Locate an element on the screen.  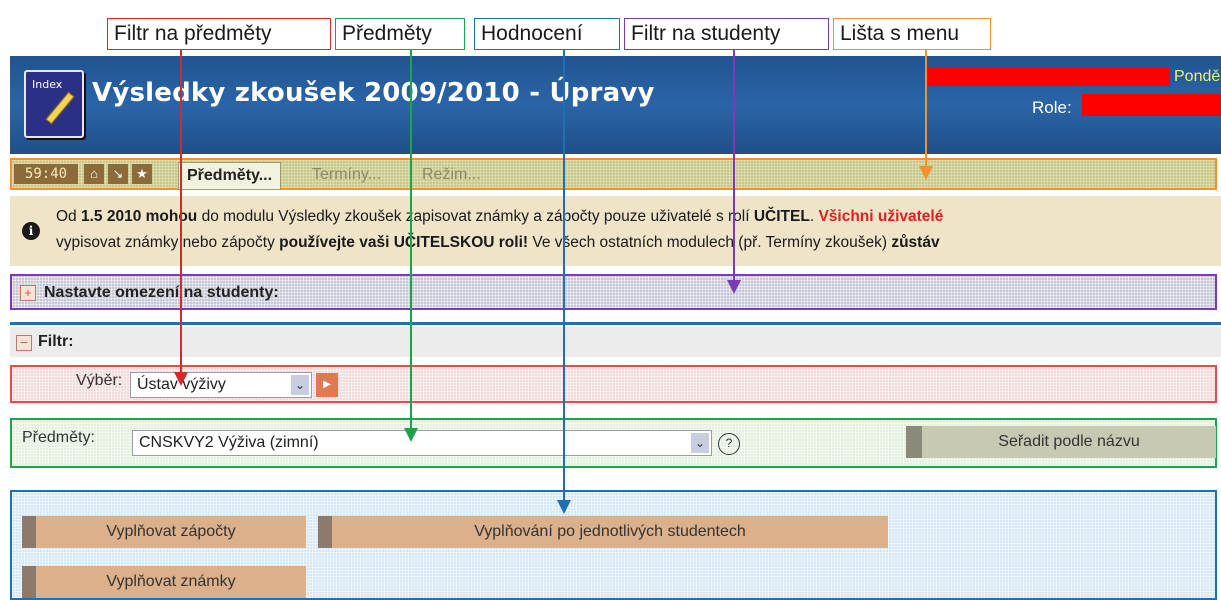
annotation-subject-filter: Filtr na předměty is located at coordinates (219, 34).